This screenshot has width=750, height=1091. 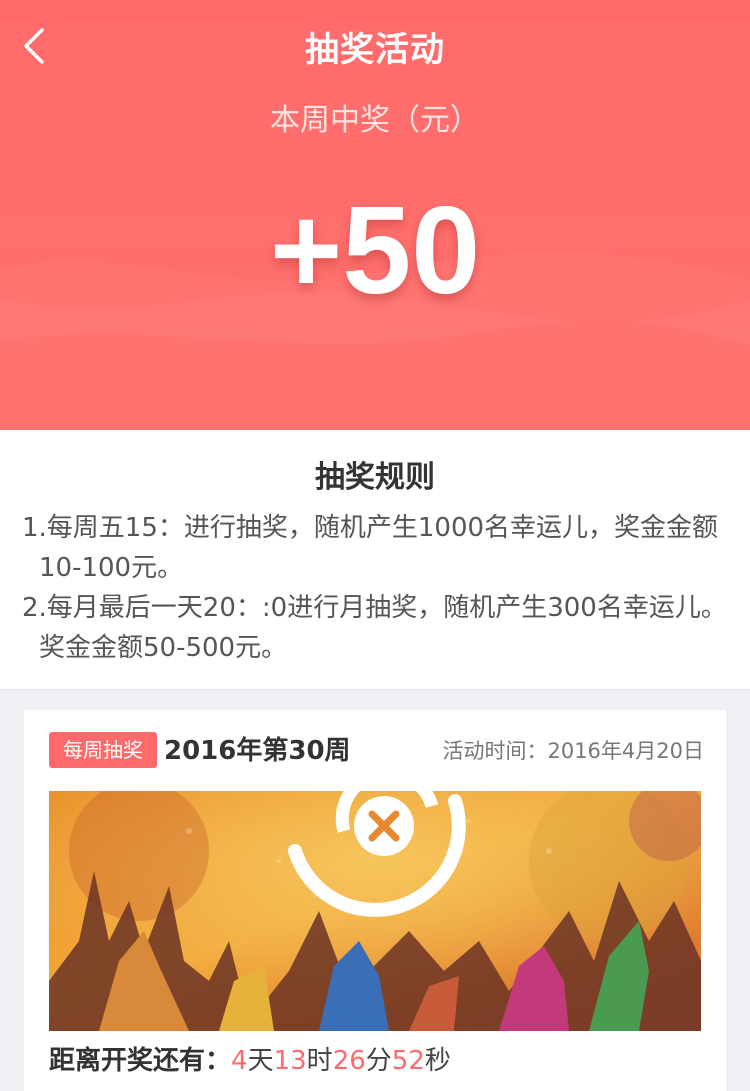 What do you see at coordinates (319, 1061) in the screenshot?
I see `countdown-hours-unit: 时` at bounding box center [319, 1061].